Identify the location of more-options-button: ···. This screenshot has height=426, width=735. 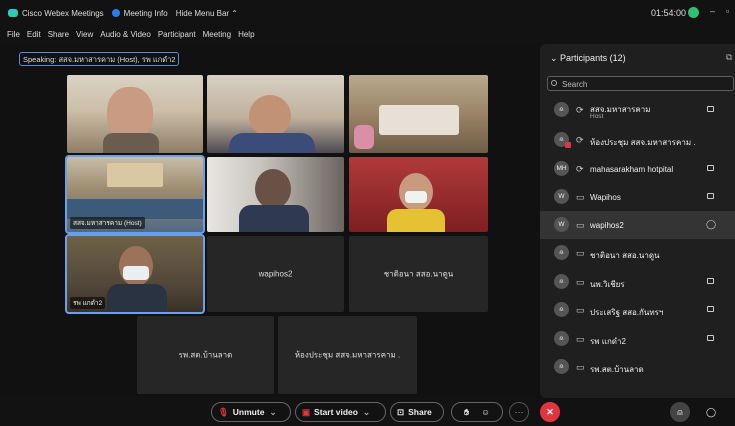
(519, 412).